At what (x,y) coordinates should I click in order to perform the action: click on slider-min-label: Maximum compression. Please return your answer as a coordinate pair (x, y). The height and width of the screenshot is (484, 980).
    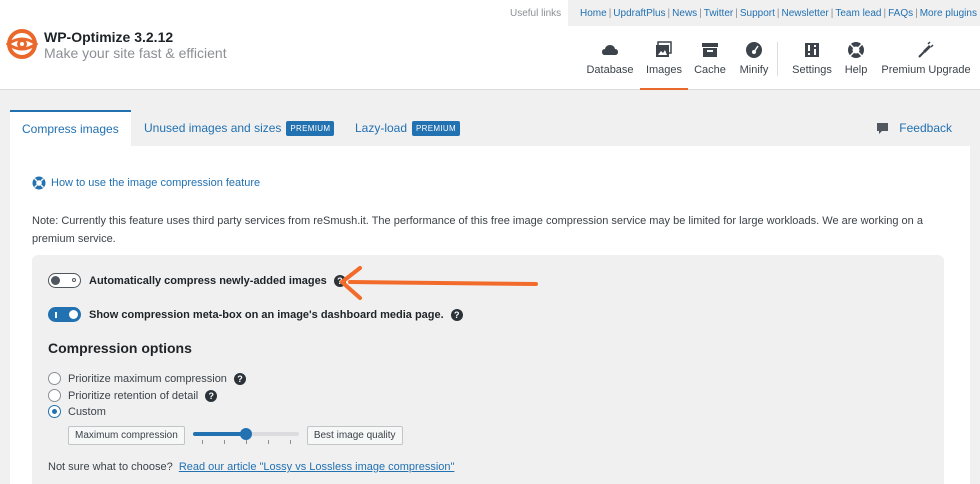
    Looking at the image, I should click on (126, 435).